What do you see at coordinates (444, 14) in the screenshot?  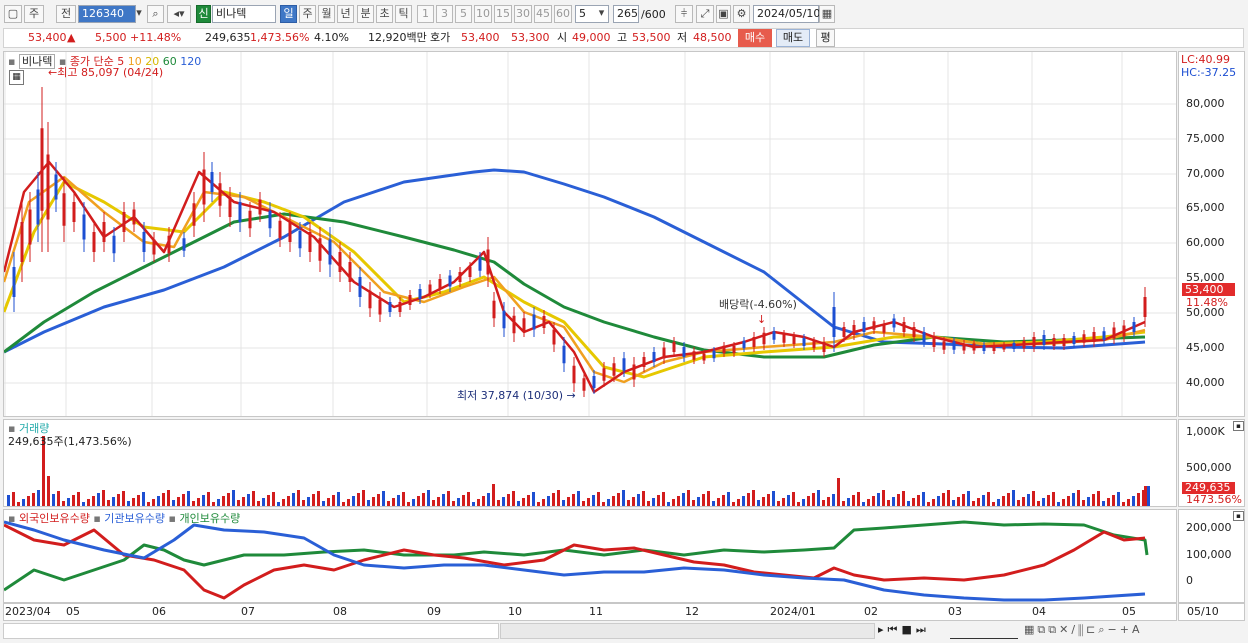 I see `minute-3: 3` at bounding box center [444, 14].